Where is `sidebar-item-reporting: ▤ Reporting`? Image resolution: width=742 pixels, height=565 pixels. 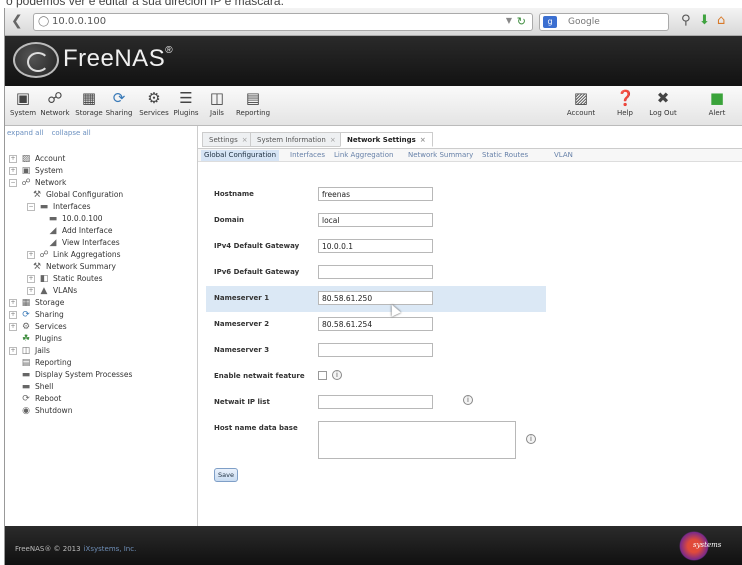
sidebar-item-reporting: ▤ Reporting is located at coordinates (46, 363).